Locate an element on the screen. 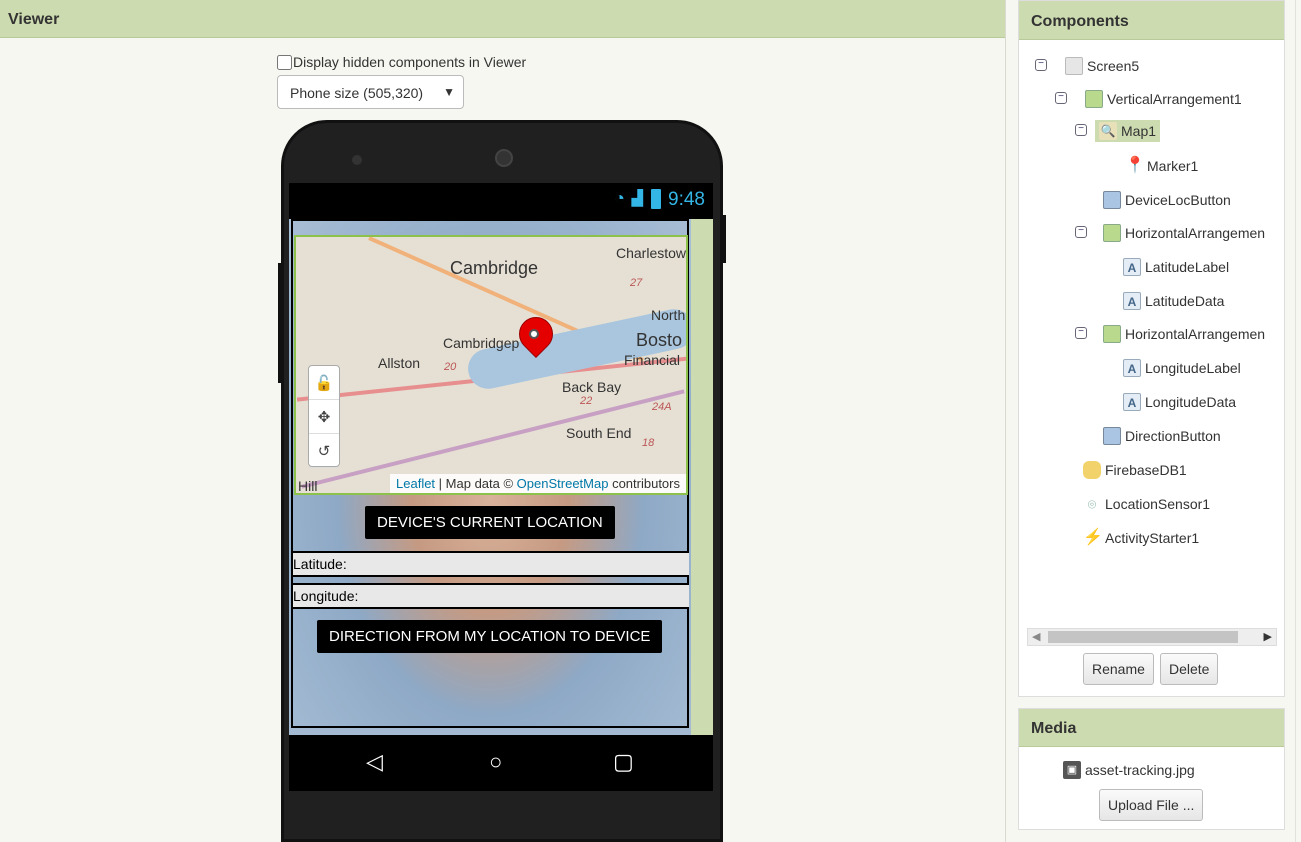 The height and width of the screenshot is (842, 1301). recents-icon: ▢ is located at coordinates (623, 762).